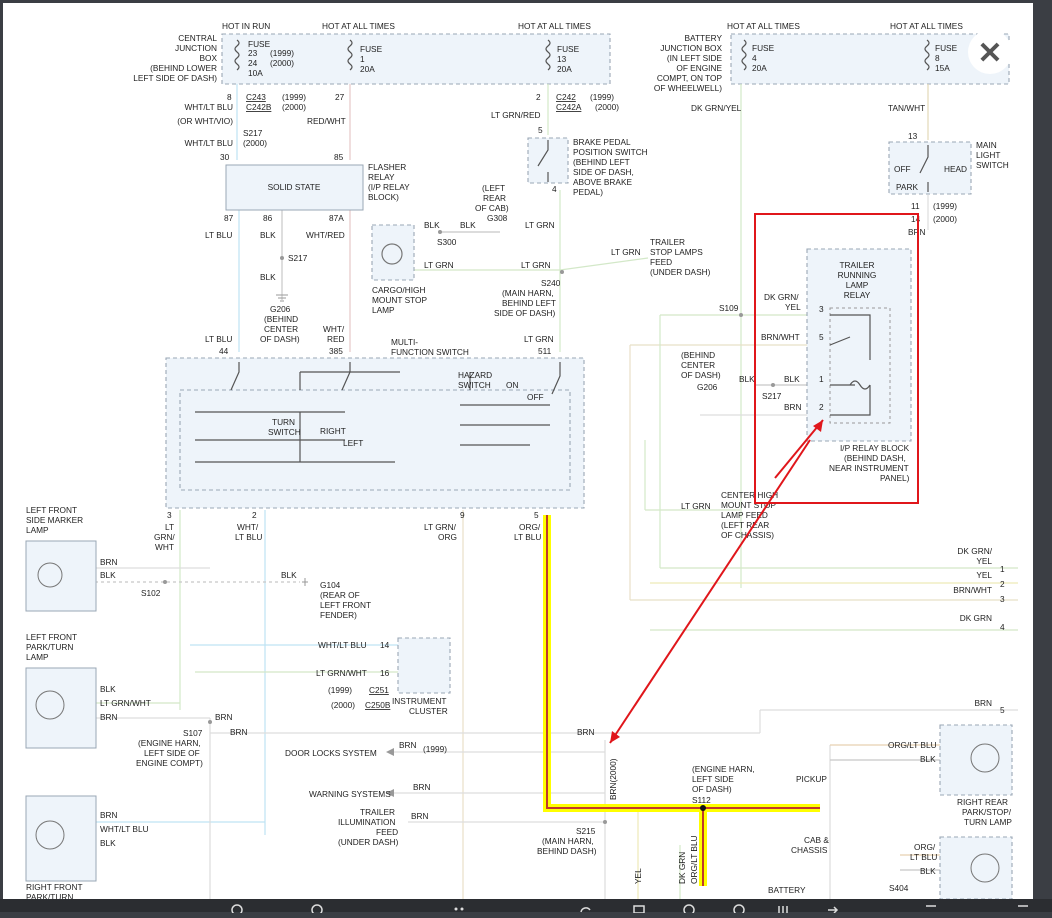 The width and height of the screenshot is (1052, 918). What do you see at coordinates (699, 68) in the screenshot?
I see `wire-label: OF ENGINE` at bounding box center [699, 68].